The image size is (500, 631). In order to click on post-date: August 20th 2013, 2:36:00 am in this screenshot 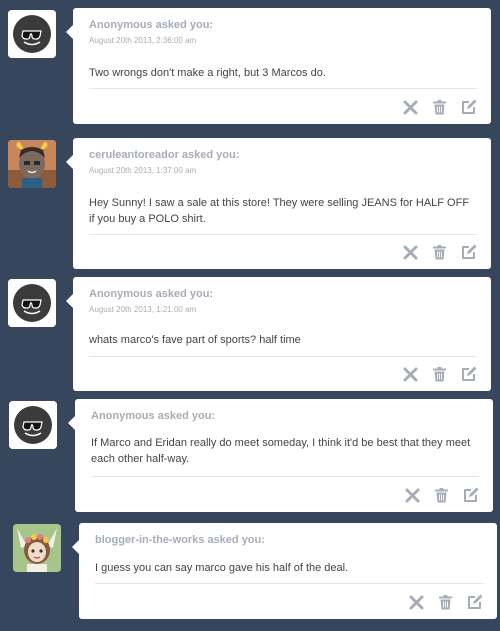, I will do `click(143, 40)`.